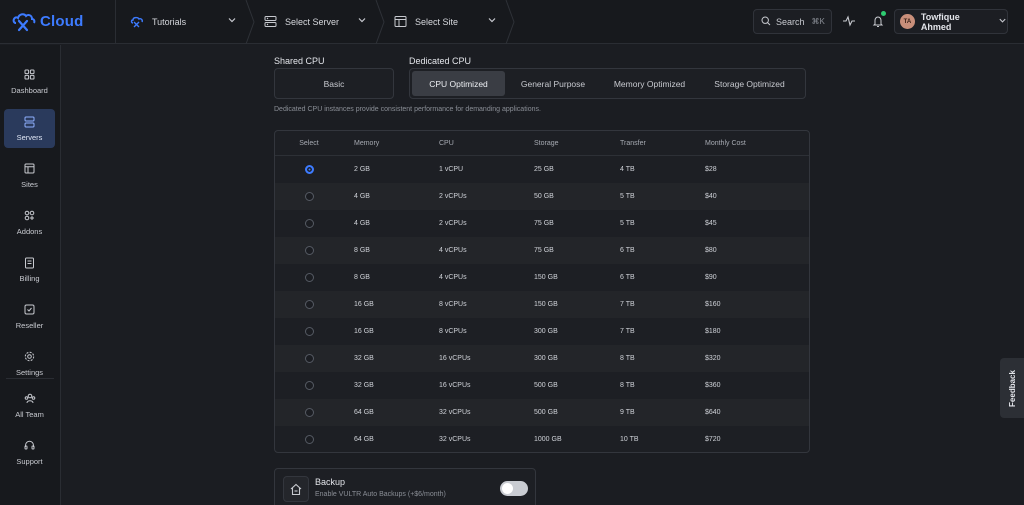  What do you see at coordinates (514, 488) in the screenshot?
I see `backup-toggle` at bounding box center [514, 488].